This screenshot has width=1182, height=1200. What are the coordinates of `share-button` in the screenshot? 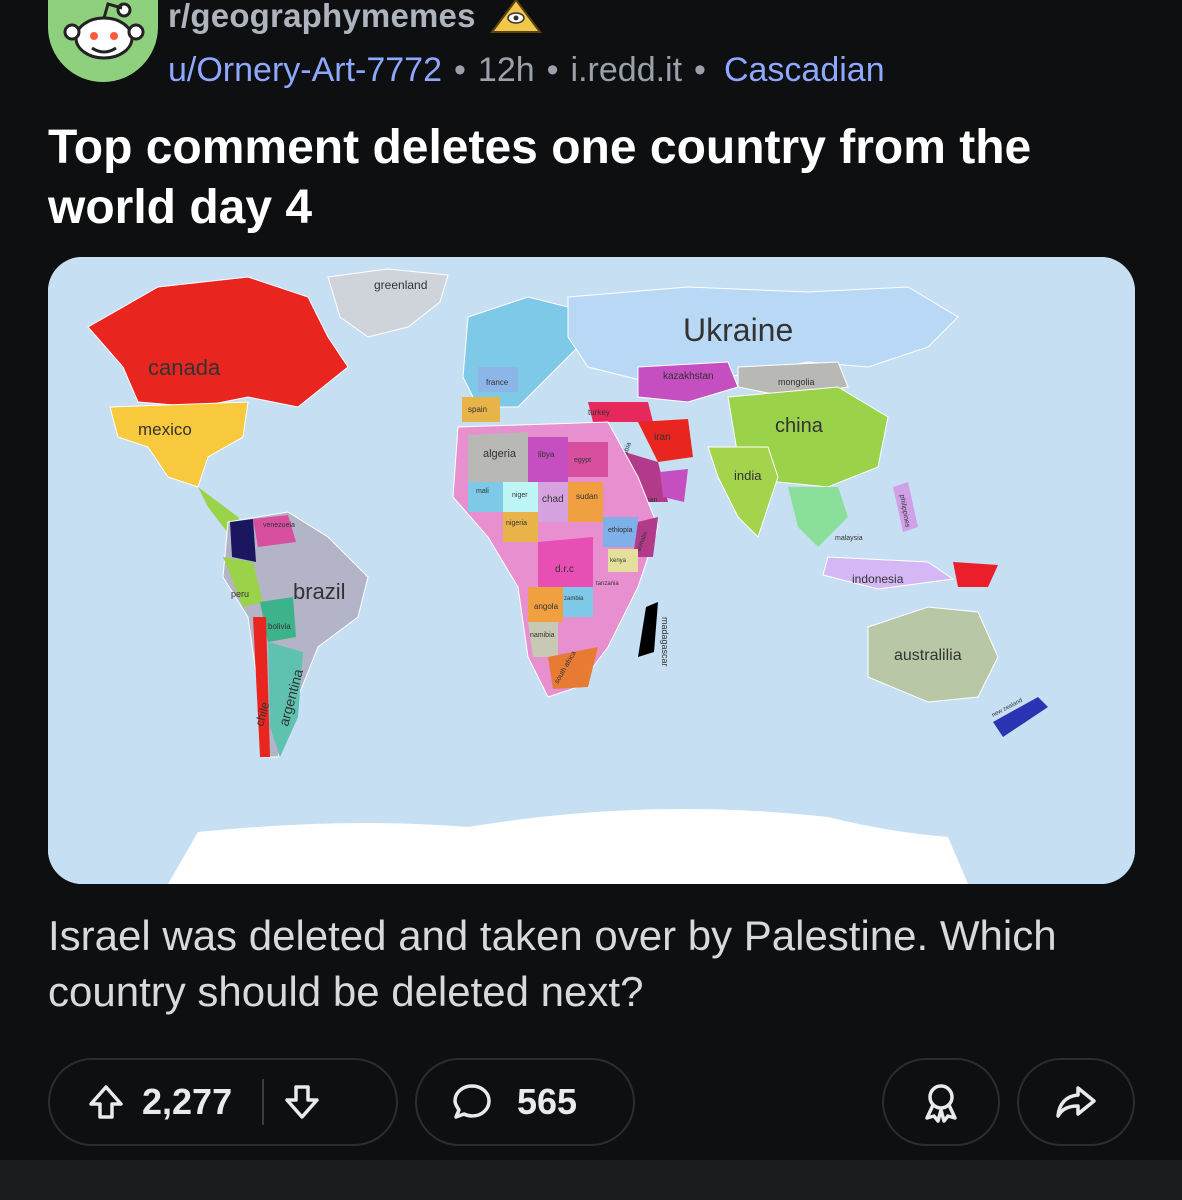 It's located at (1076, 1102).